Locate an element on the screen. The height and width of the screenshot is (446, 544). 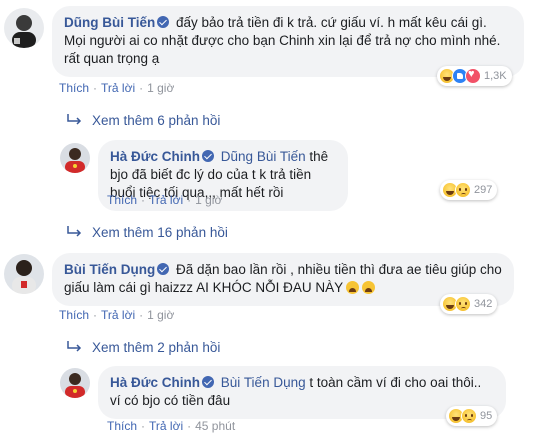
mention-link: Bùi Tiến Dụng is located at coordinates (263, 382).